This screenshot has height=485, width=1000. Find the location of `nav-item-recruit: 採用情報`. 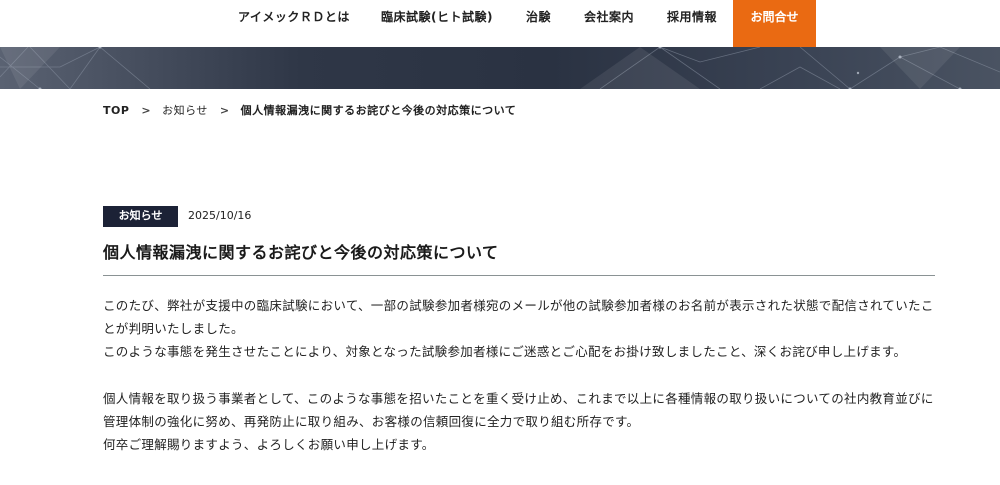

nav-item-recruit: 採用情報 is located at coordinates (692, 23).